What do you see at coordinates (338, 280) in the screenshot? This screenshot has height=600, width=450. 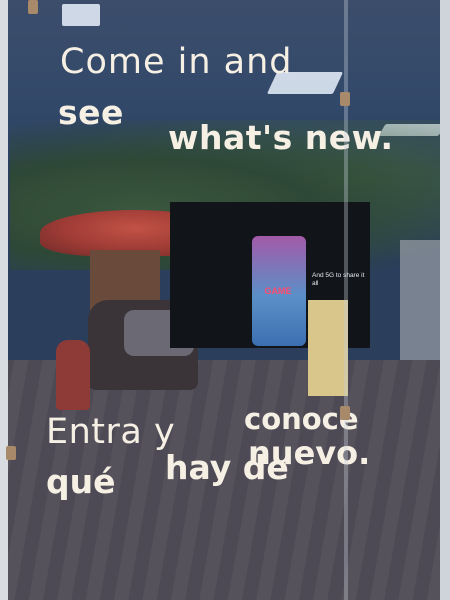 I see `display-caption: And 5G to share it all` at bounding box center [338, 280].